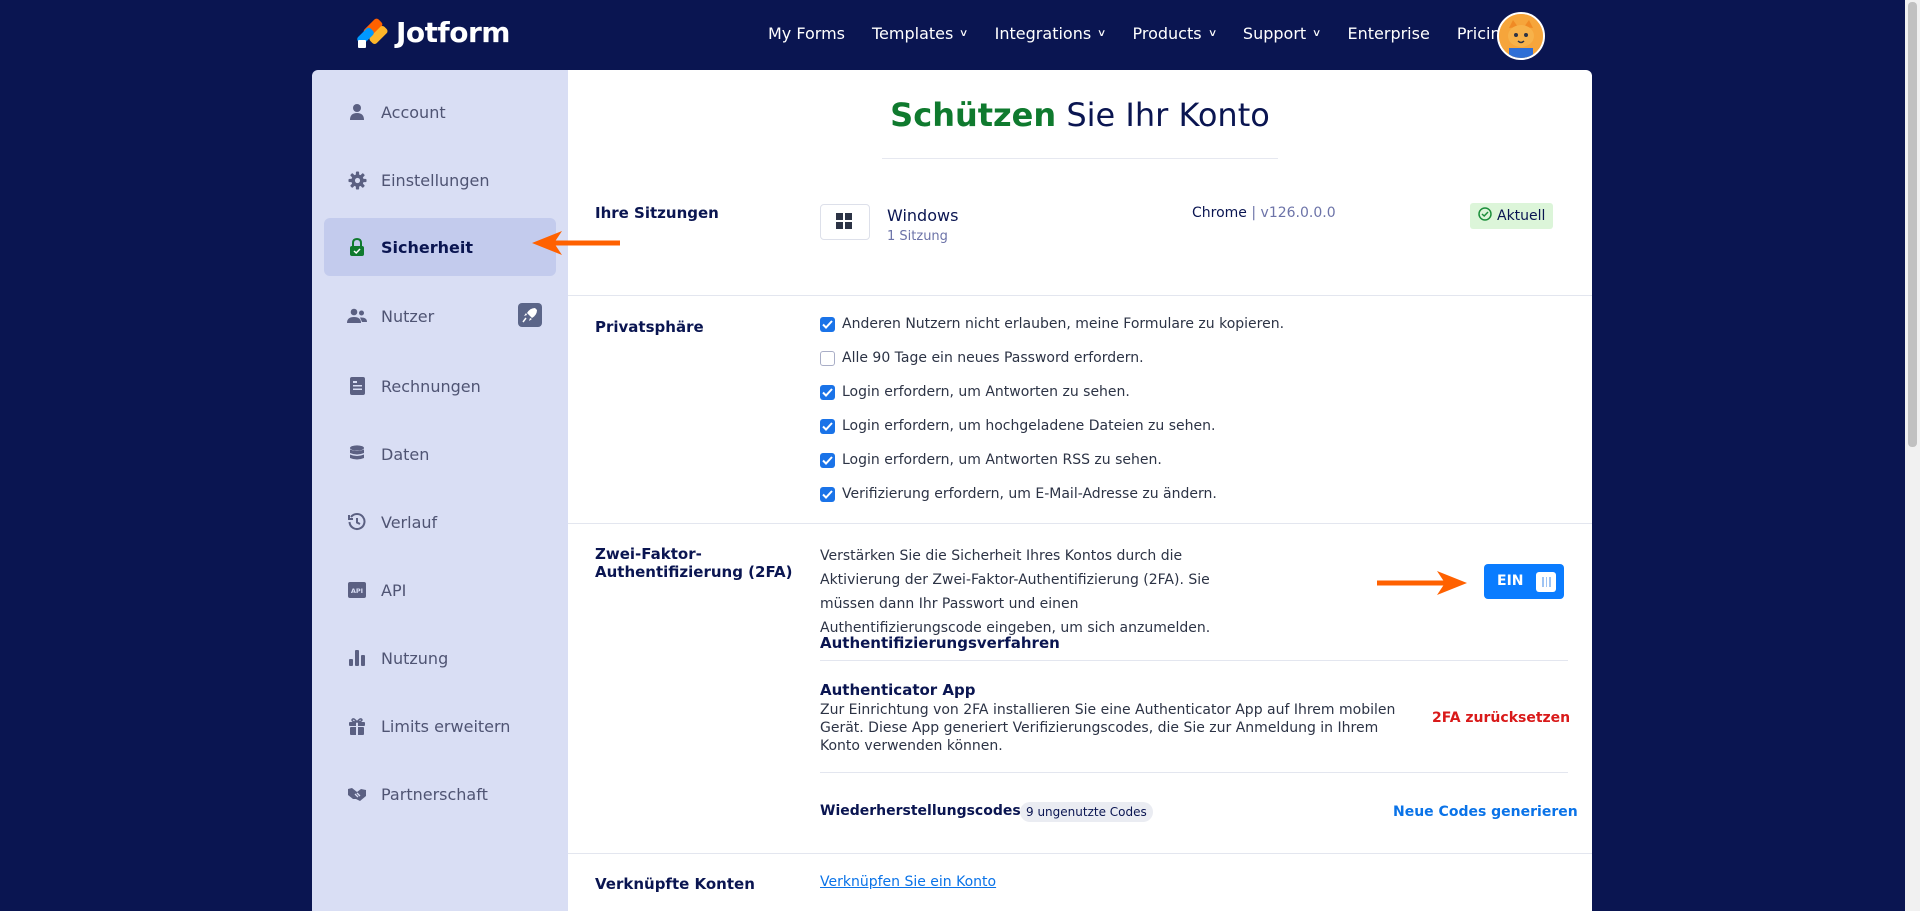 Image resolution: width=1920 pixels, height=911 pixels. What do you see at coordinates (427, 247) in the screenshot?
I see `sidebar-item-label: Sicherheit` at bounding box center [427, 247].